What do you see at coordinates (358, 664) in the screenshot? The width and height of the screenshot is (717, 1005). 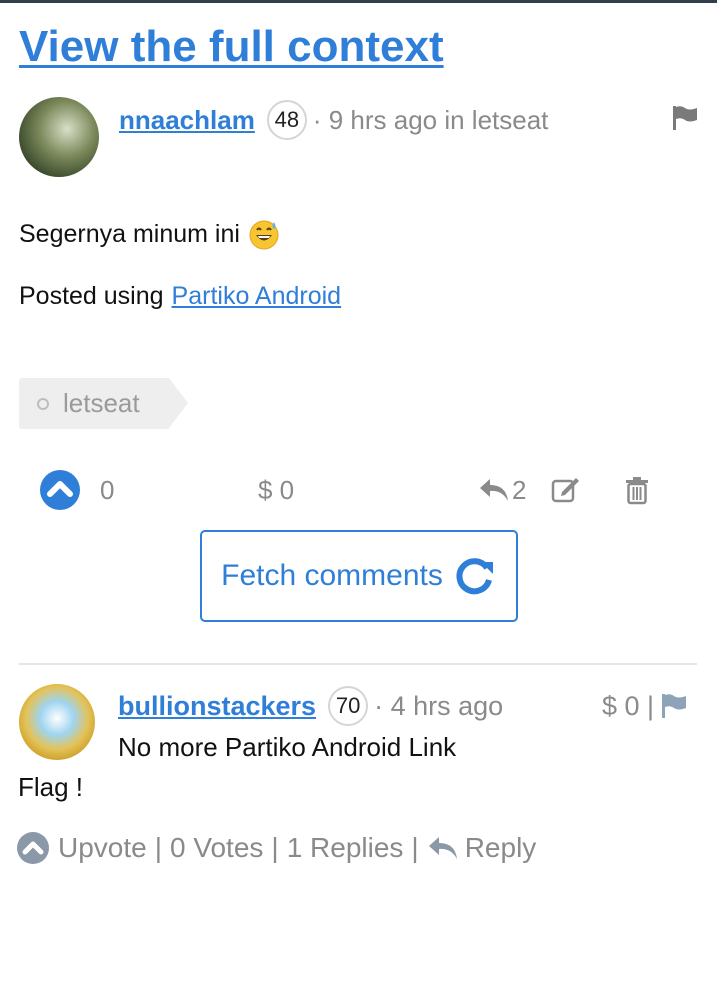 I see `divider` at bounding box center [358, 664].